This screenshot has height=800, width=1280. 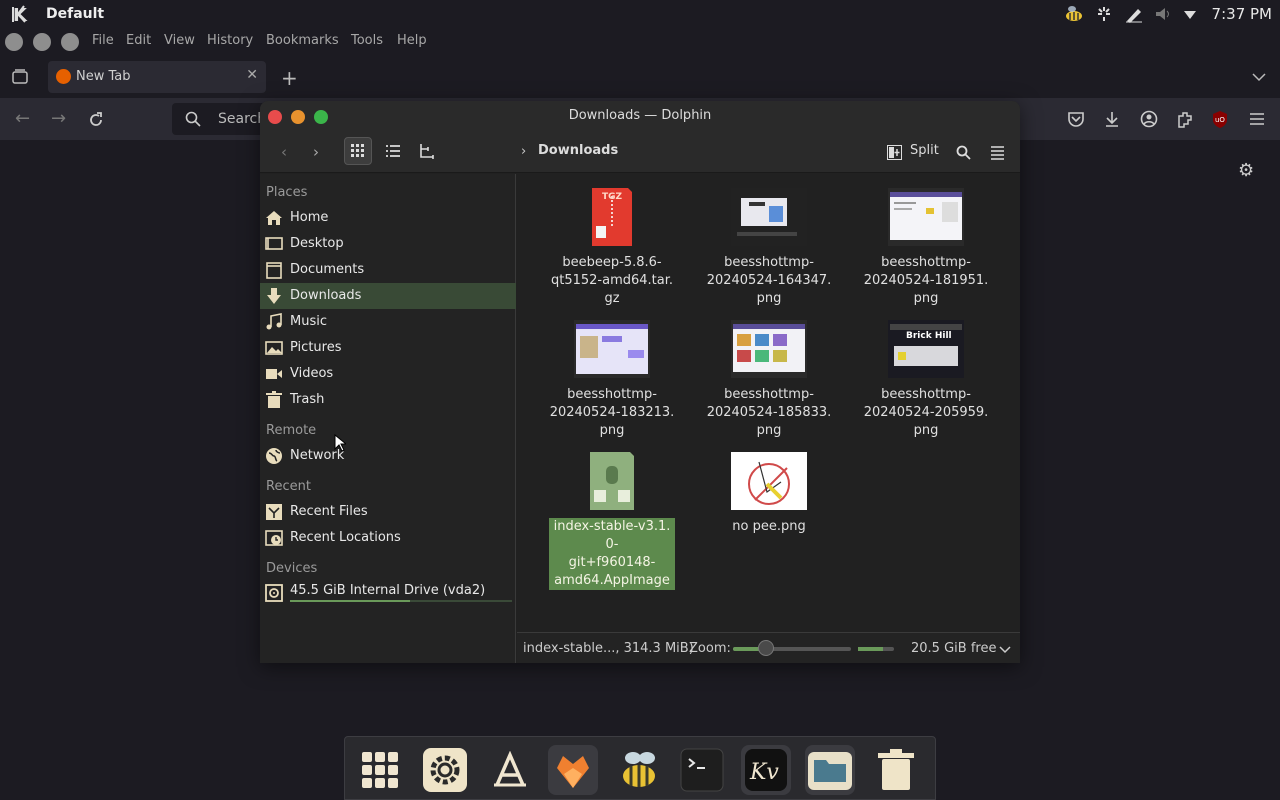 I want to click on file-name-line: 20240524-185833., so click(x=769, y=412).